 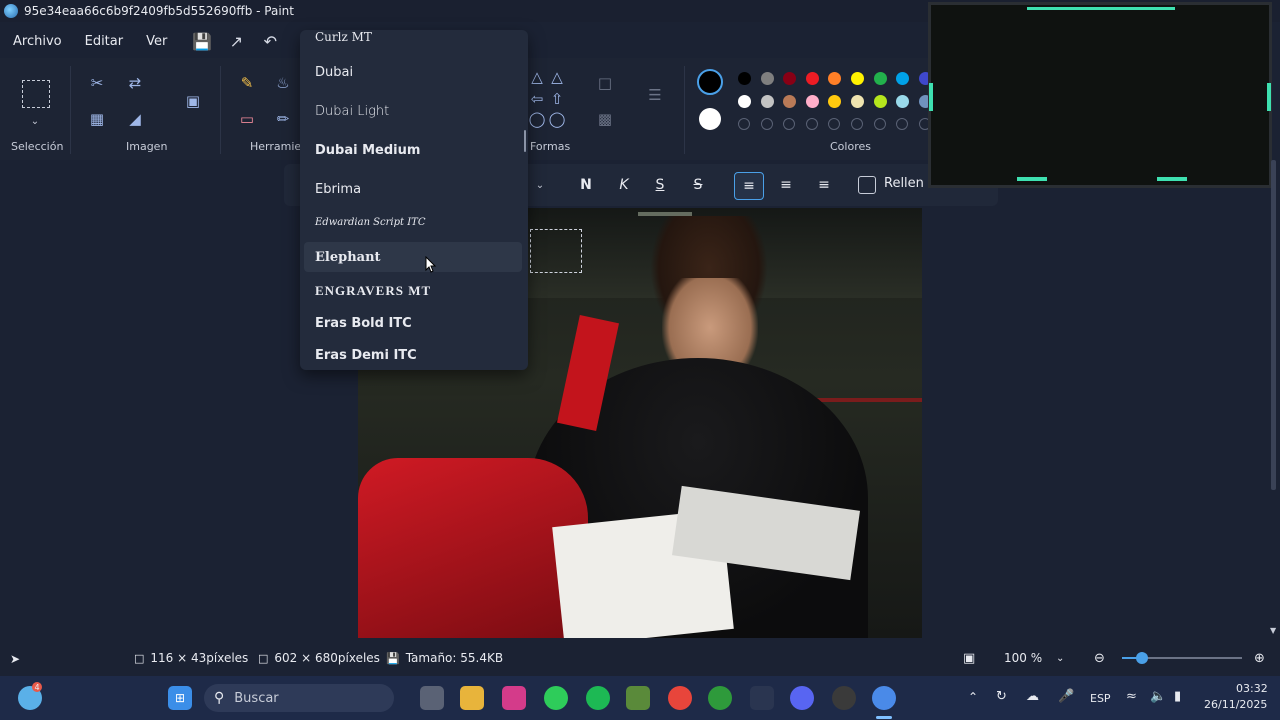 I want to click on volume-icon: 🔈, so click(x=1158, y=696).